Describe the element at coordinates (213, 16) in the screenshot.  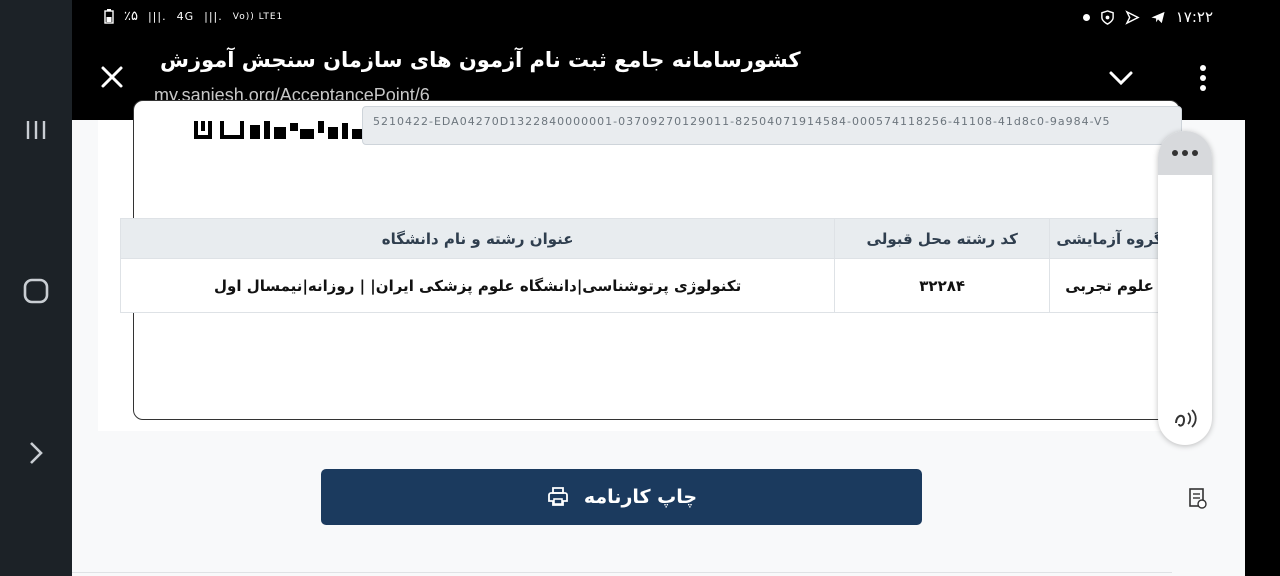
I see `signal-icon-2: |||.` at that location.